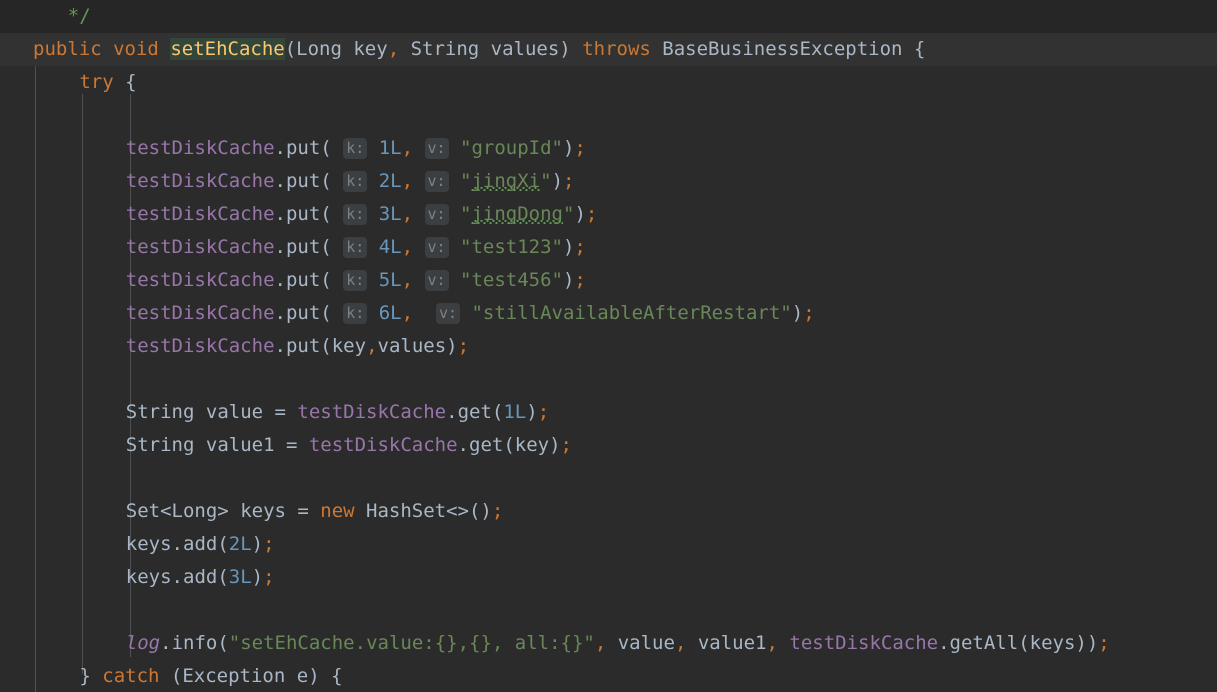  Describe the element at coordinates (131, 676) in the screenshot. I see `code-token: catch` at that location.